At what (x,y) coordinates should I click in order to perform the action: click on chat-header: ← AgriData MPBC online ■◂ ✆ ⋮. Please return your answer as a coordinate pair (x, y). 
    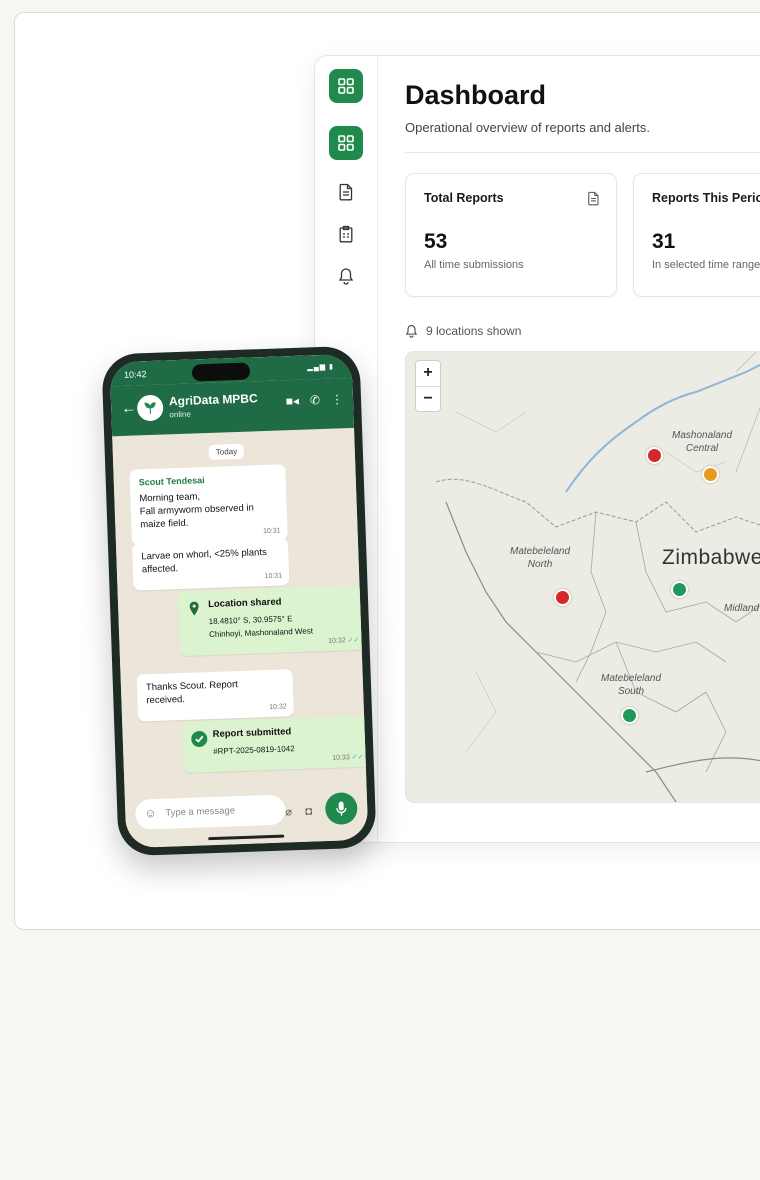
    Looking at the image, I should click on (232, 407).